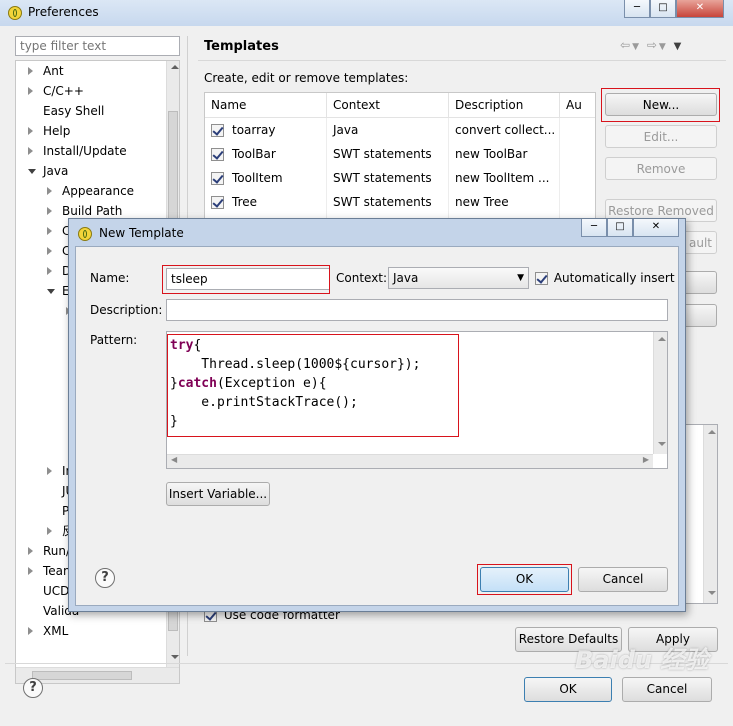  What do you see at coordinates (366, 13) in the screenshot?
I see `preferences-titlebar: Preferences ─ □ ✕` at bounding box center [366, 13].